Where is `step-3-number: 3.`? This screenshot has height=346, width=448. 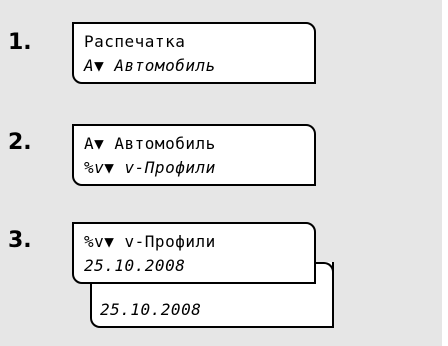 step-3-number: 3. is located at coordinates (20, 240).